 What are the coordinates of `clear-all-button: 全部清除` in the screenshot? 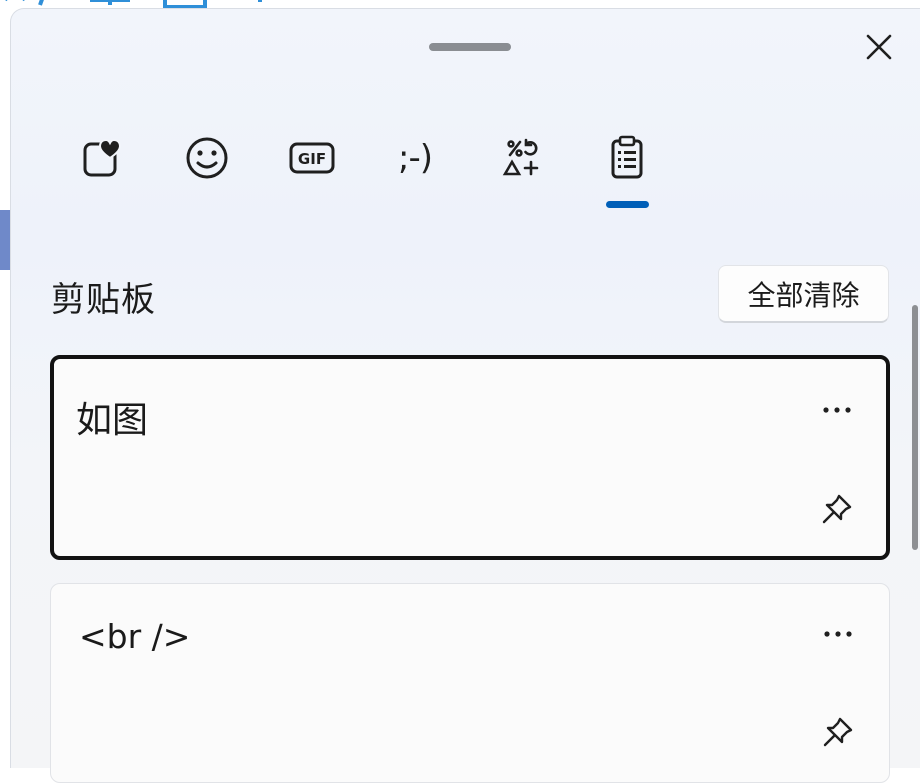 It's located at (803, 294).